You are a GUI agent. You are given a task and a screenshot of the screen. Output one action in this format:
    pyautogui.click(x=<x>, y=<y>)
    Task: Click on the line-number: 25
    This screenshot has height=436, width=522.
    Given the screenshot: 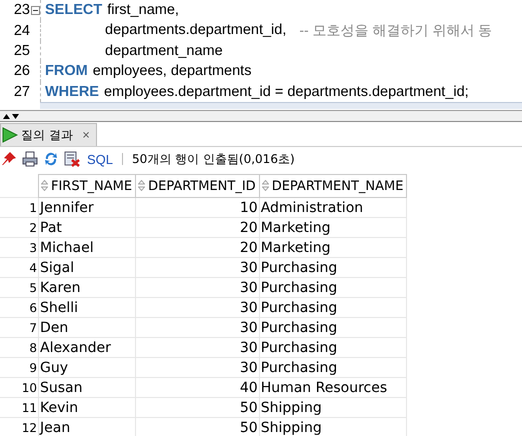 What is the action you would take?
    pyautogui.click(x=21, y=50)
    